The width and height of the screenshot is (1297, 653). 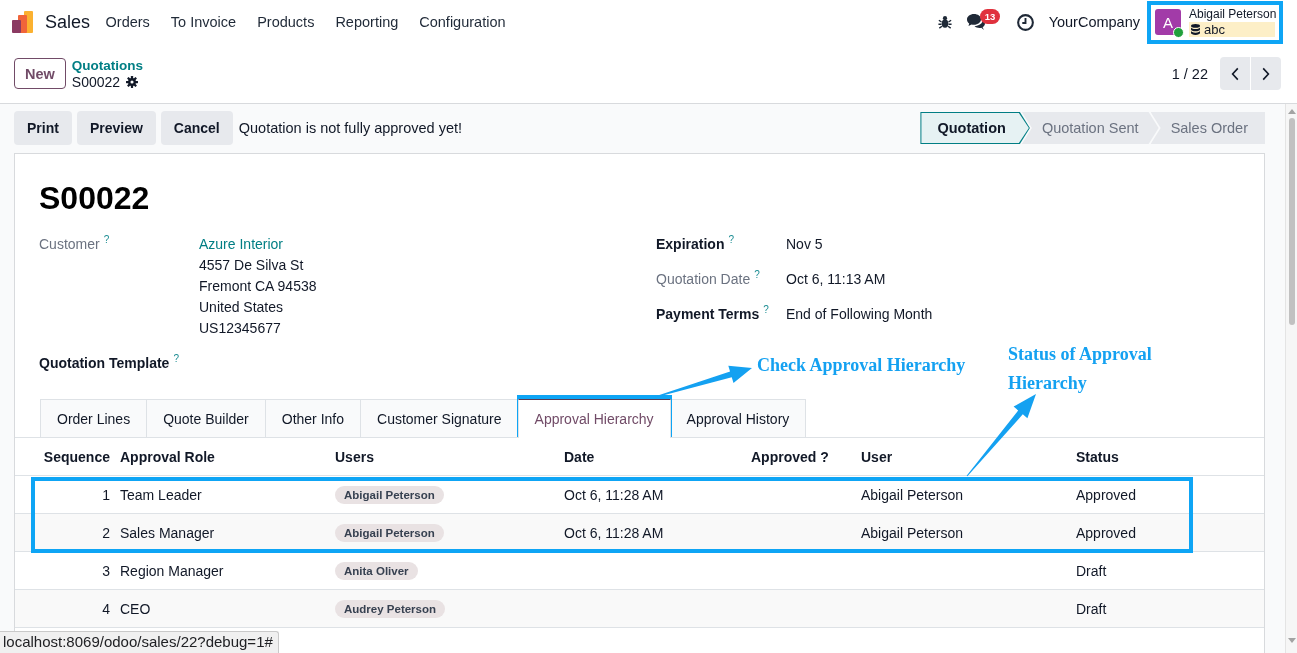 What do you see at coordinates (944, 22) in the screenshot?
I see `bug-icon` at bounding box center [944, 22].